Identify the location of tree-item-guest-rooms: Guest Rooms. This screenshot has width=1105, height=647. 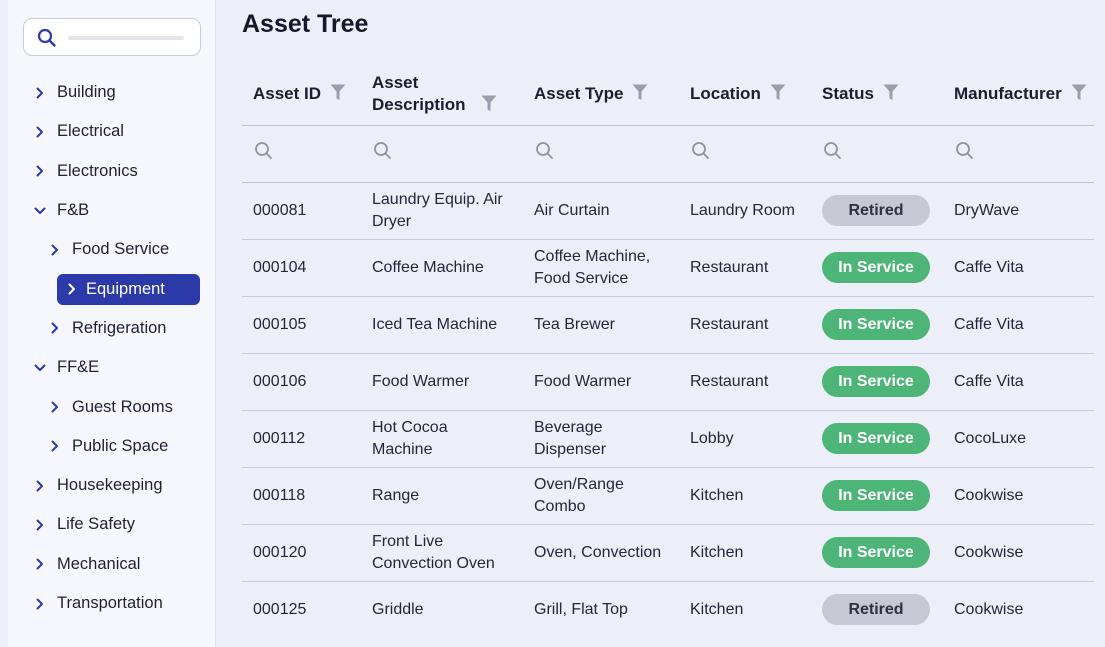
(112, 406).